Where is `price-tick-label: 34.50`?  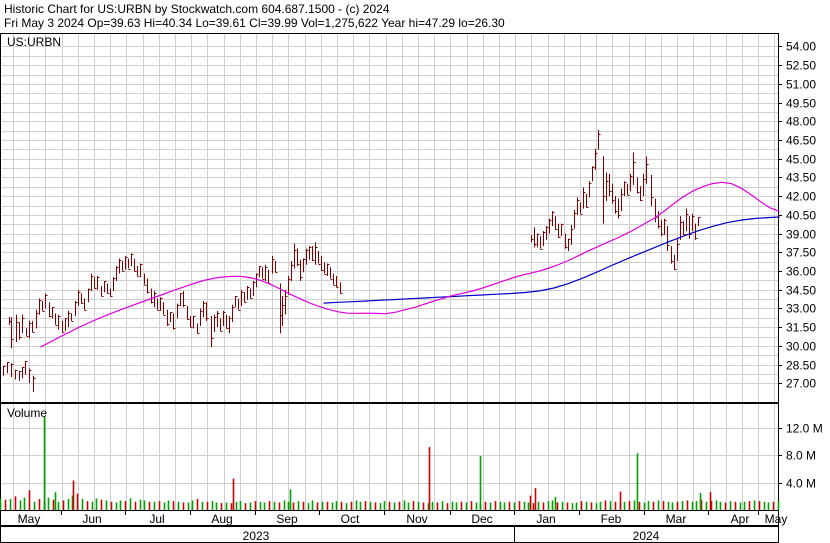 price-tick-label: 34.50 is located at coordinates (801, 291).